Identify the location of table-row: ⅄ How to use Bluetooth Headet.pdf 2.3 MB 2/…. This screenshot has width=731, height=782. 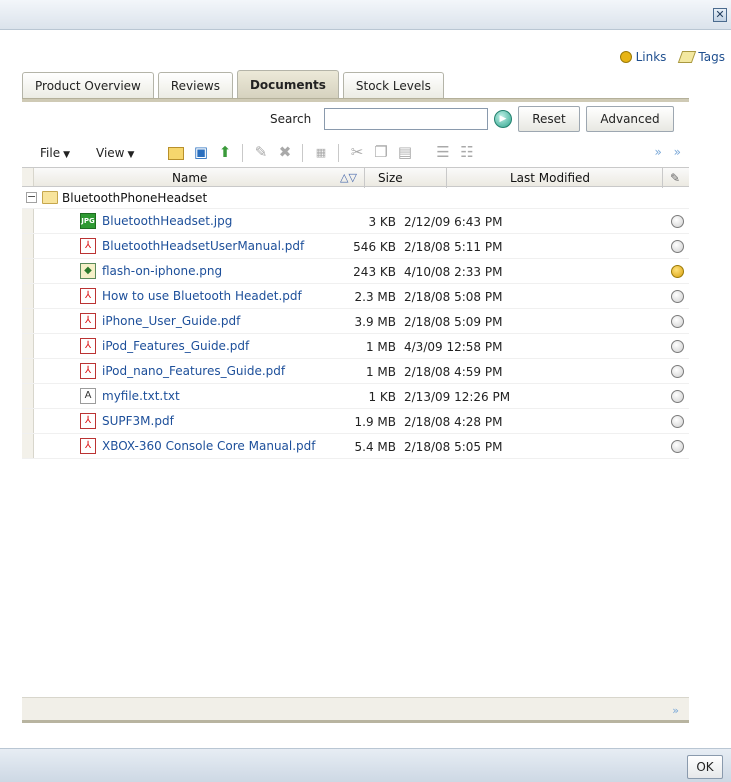
(355, 296).